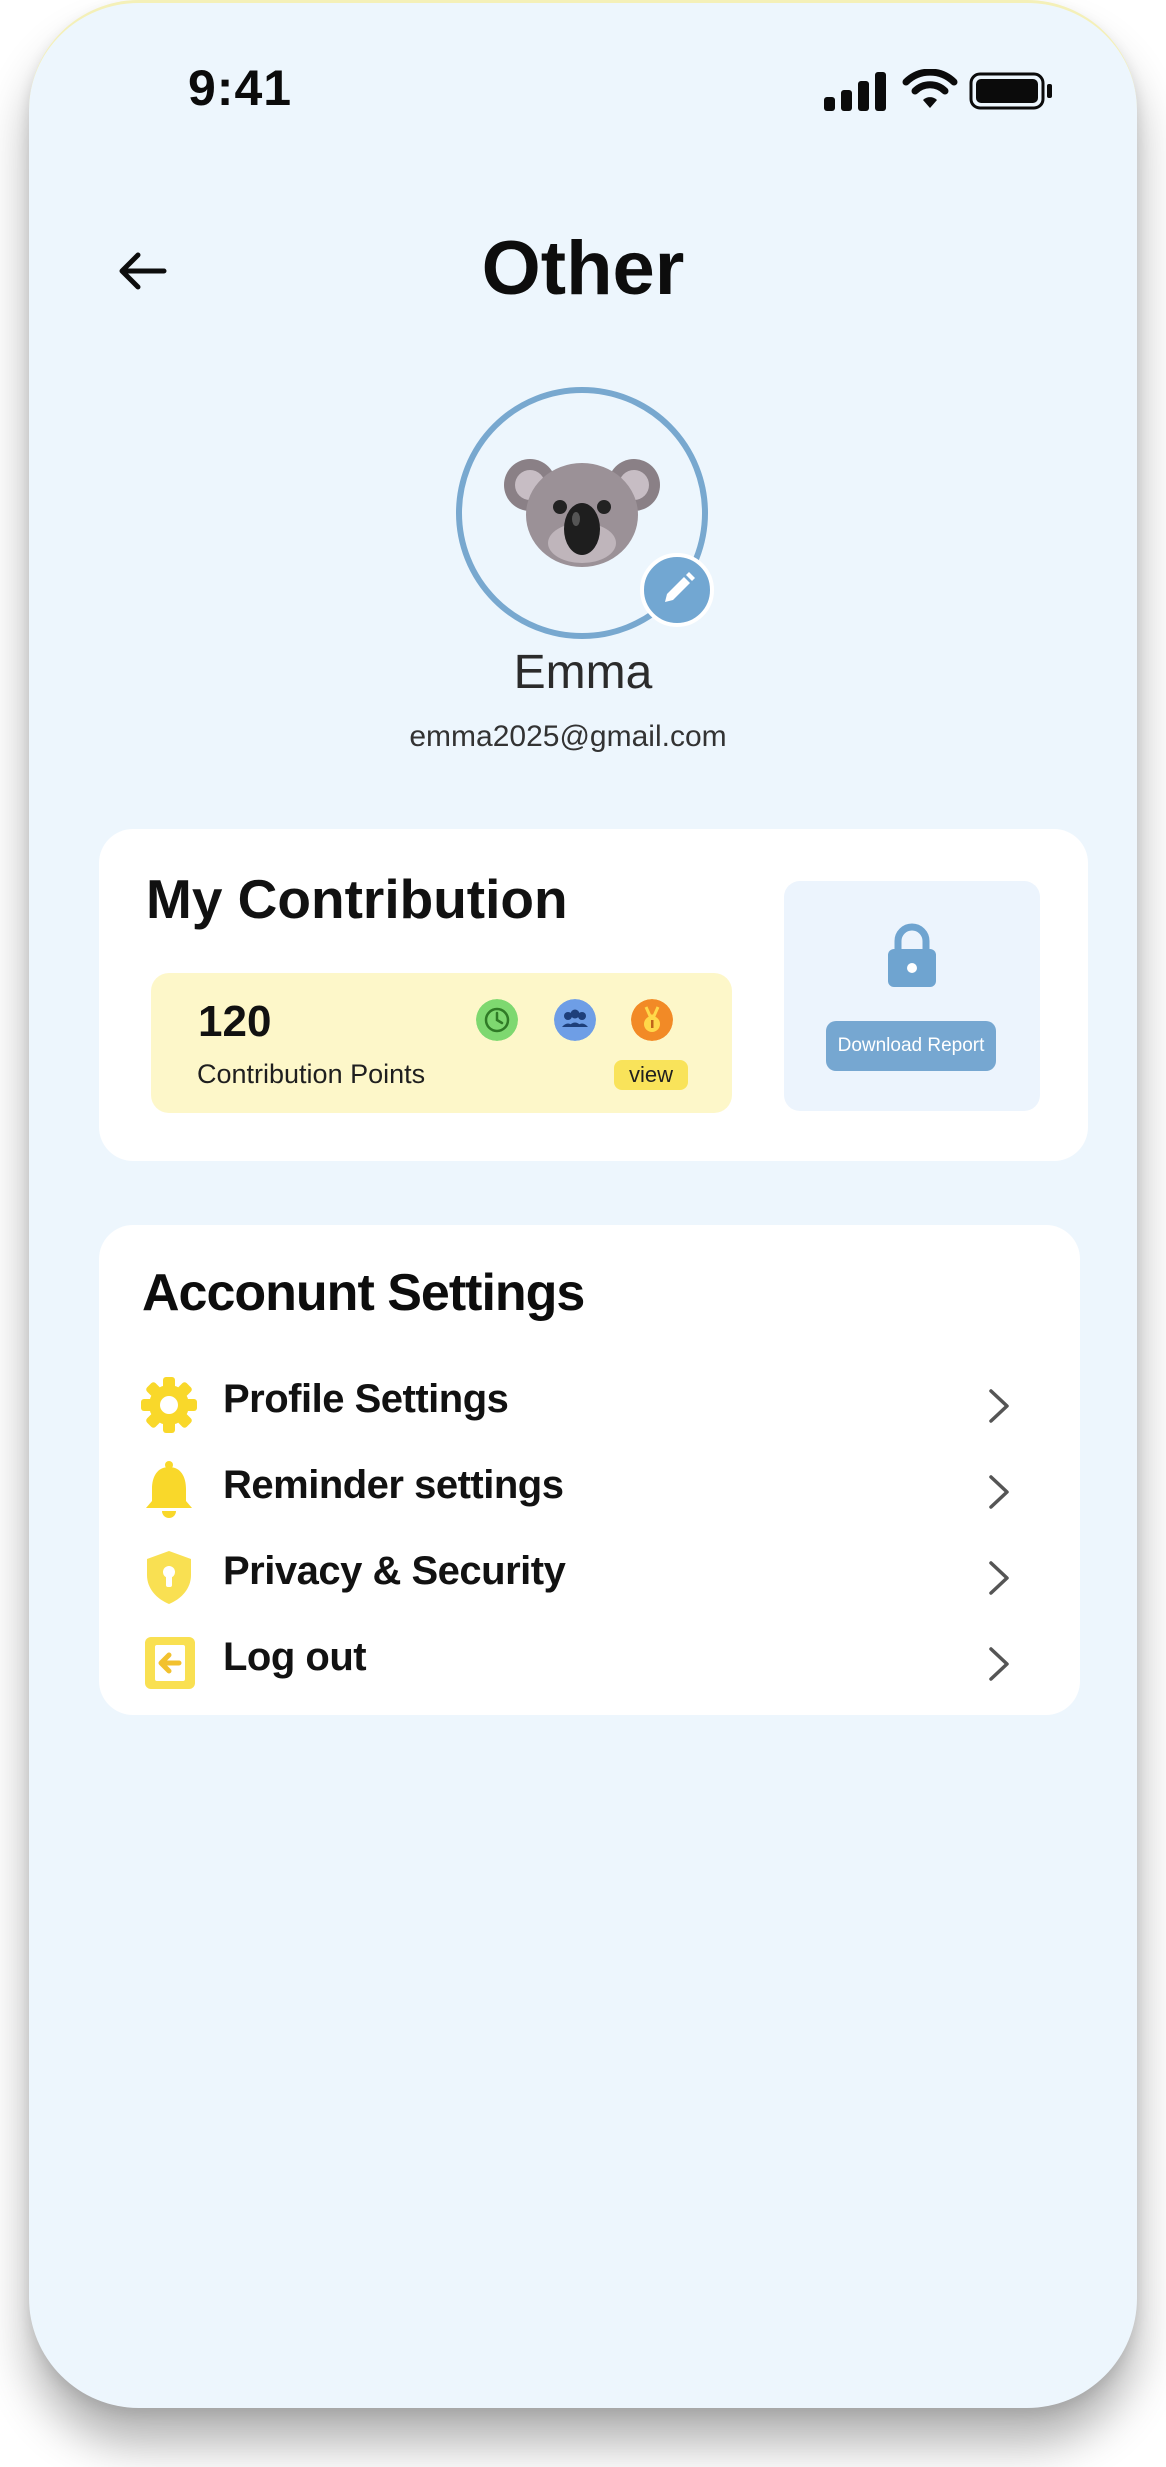 The height and width of the screenshot is (2467, 1166). Describe the element at coordinates (575, 1020) in the screenshot. I see `group-badge-icon` at that location.